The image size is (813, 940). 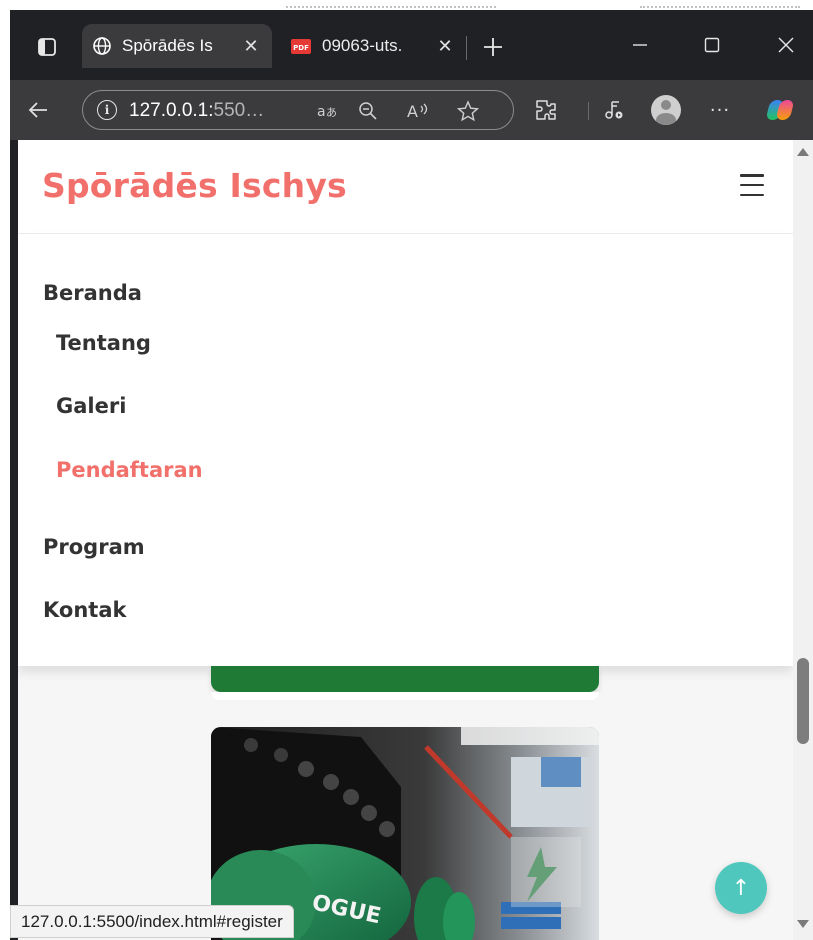 What do you see at coordinates (91, 406) in the screenshot?
I see `nav-link-galeri: Galeri` at bounding box center [91, 406].